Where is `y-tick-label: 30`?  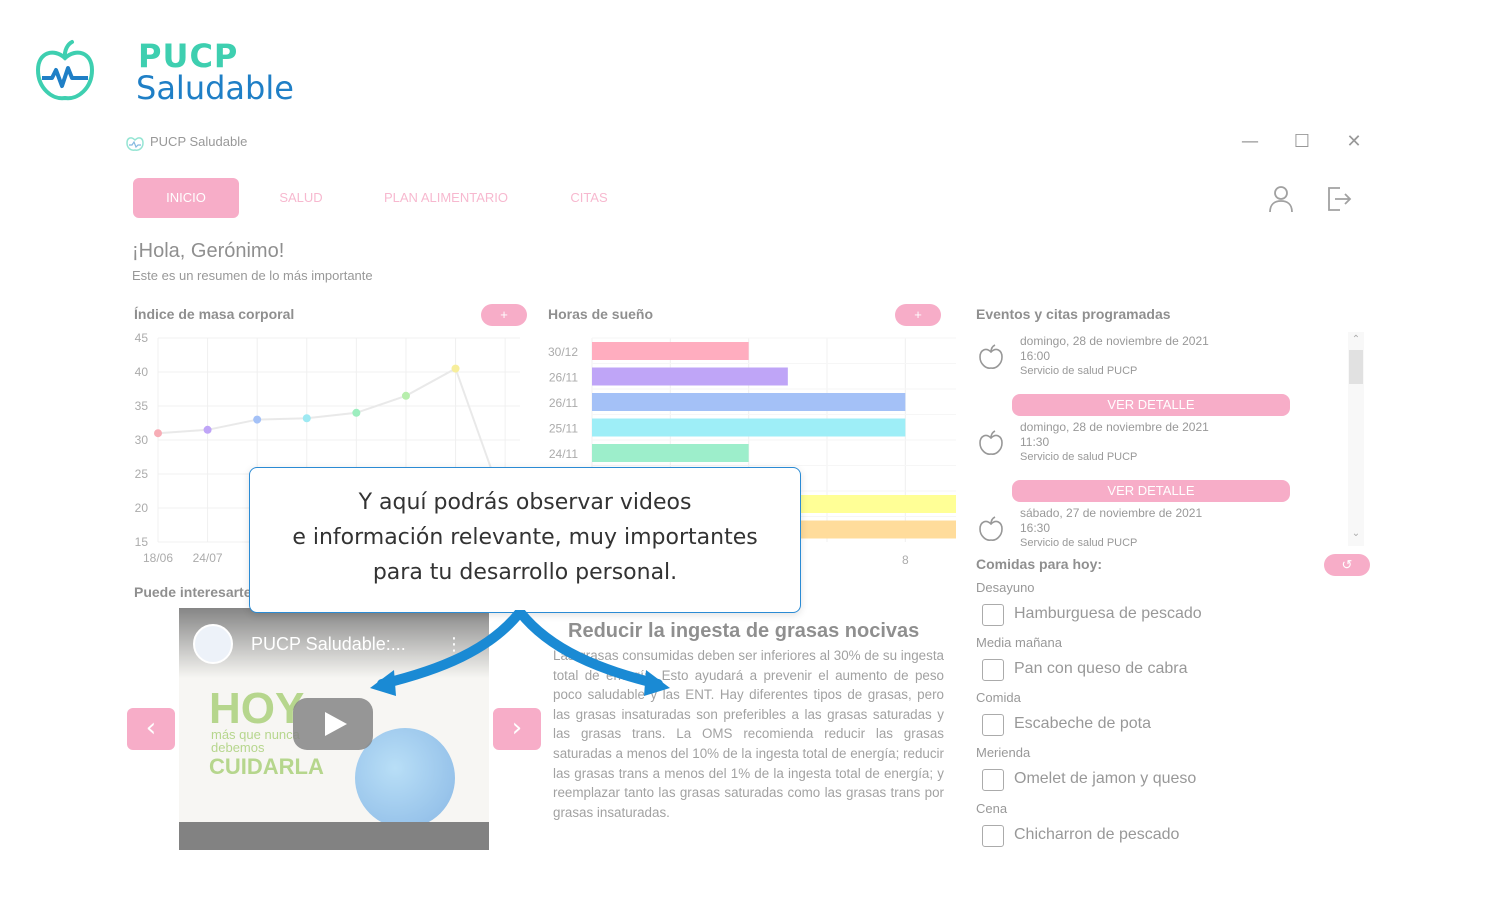
y-tick-label: 30 is located at coordinates (142, 440).